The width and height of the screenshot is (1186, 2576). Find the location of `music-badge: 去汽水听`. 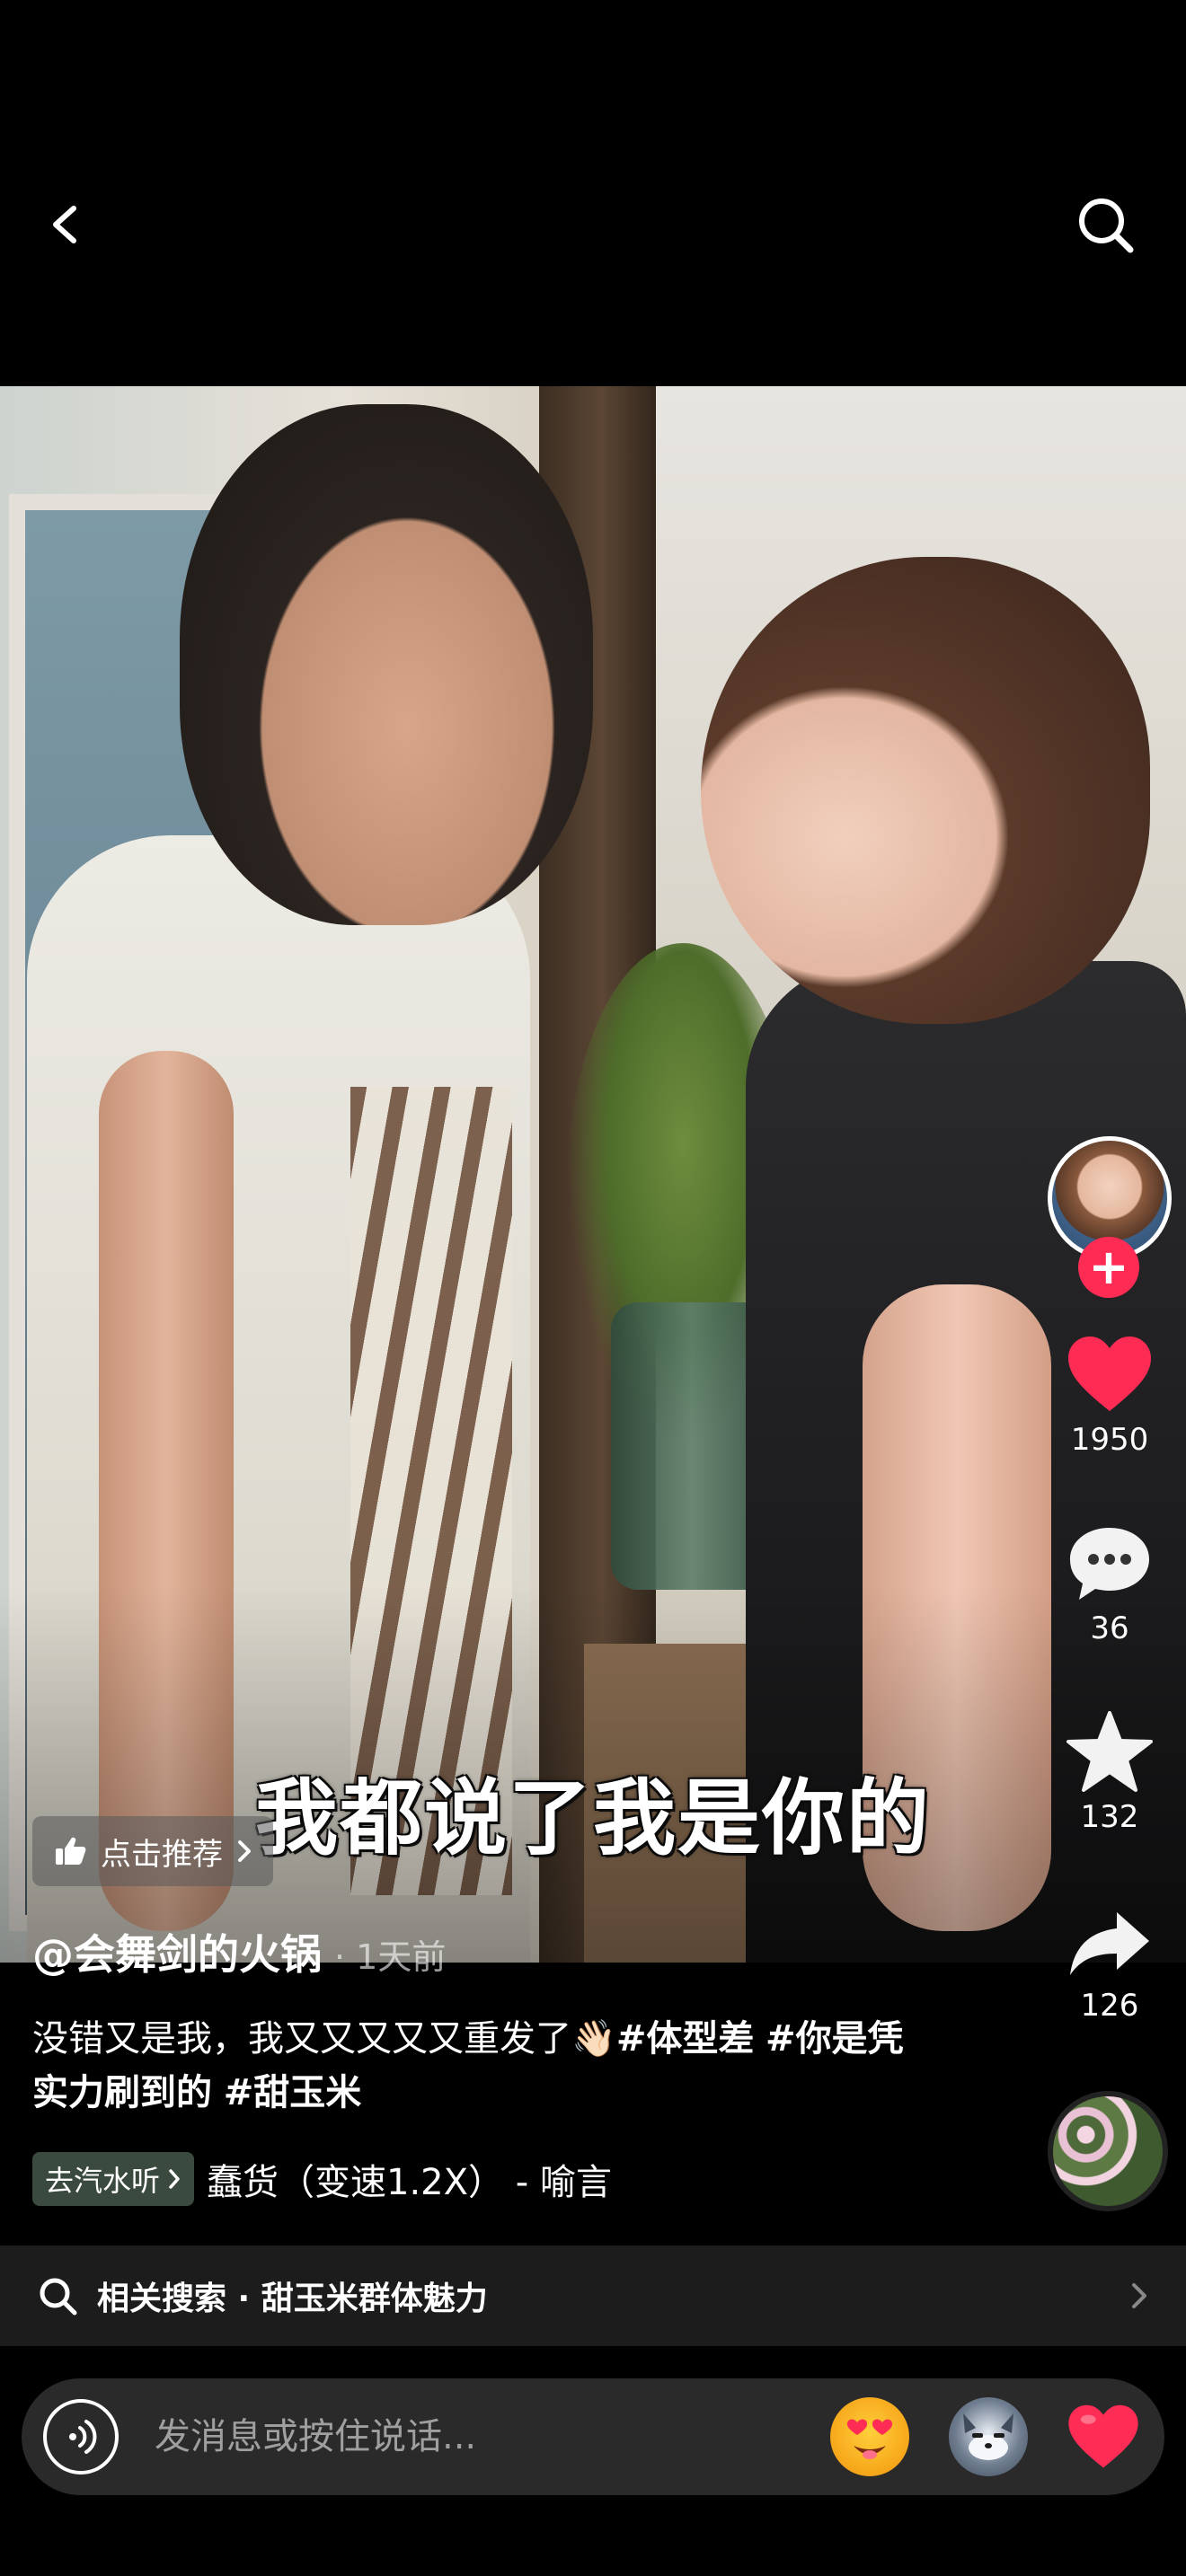

music-badge: 去汽水听 is located at coordinates (113, 2179).